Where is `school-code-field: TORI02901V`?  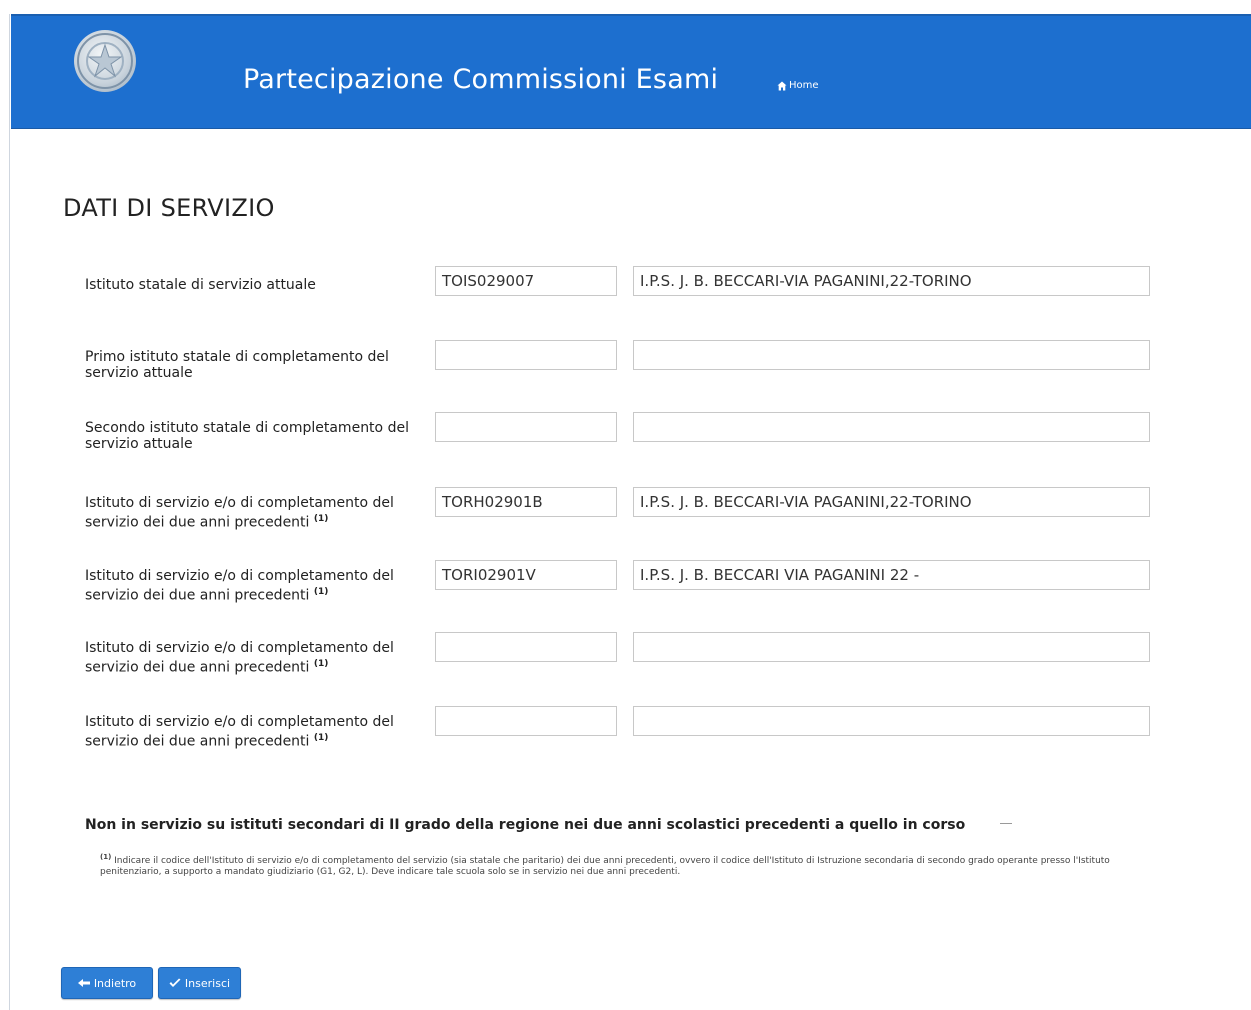 school-code-field: TORI02901V is located at coordinates (526, 575).